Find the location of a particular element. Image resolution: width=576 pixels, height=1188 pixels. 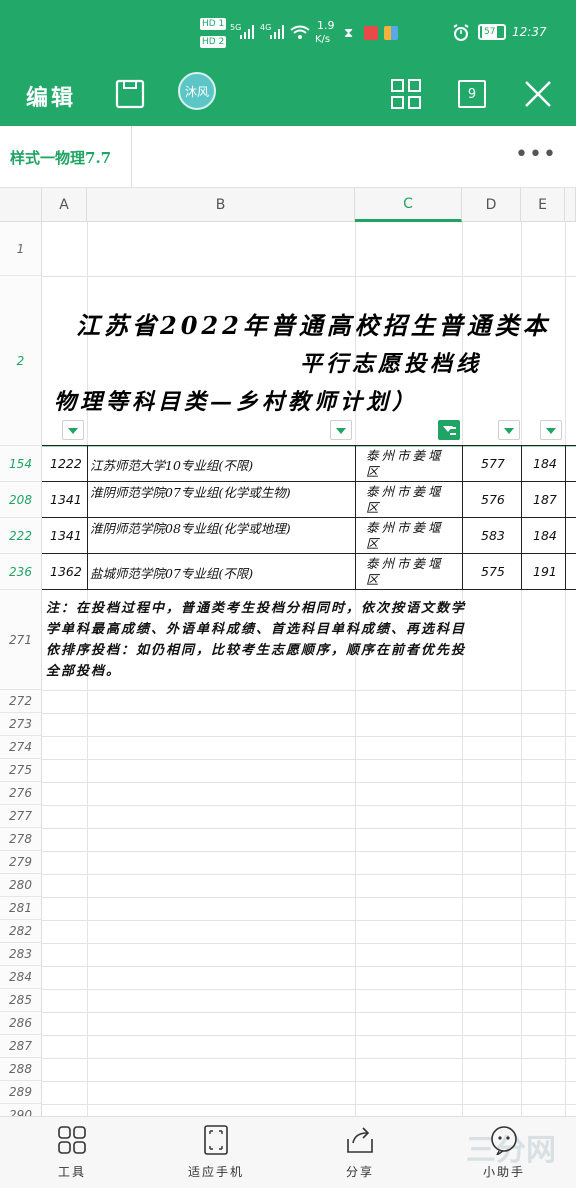

column-header-a: A is located at coordinates (64, 205).